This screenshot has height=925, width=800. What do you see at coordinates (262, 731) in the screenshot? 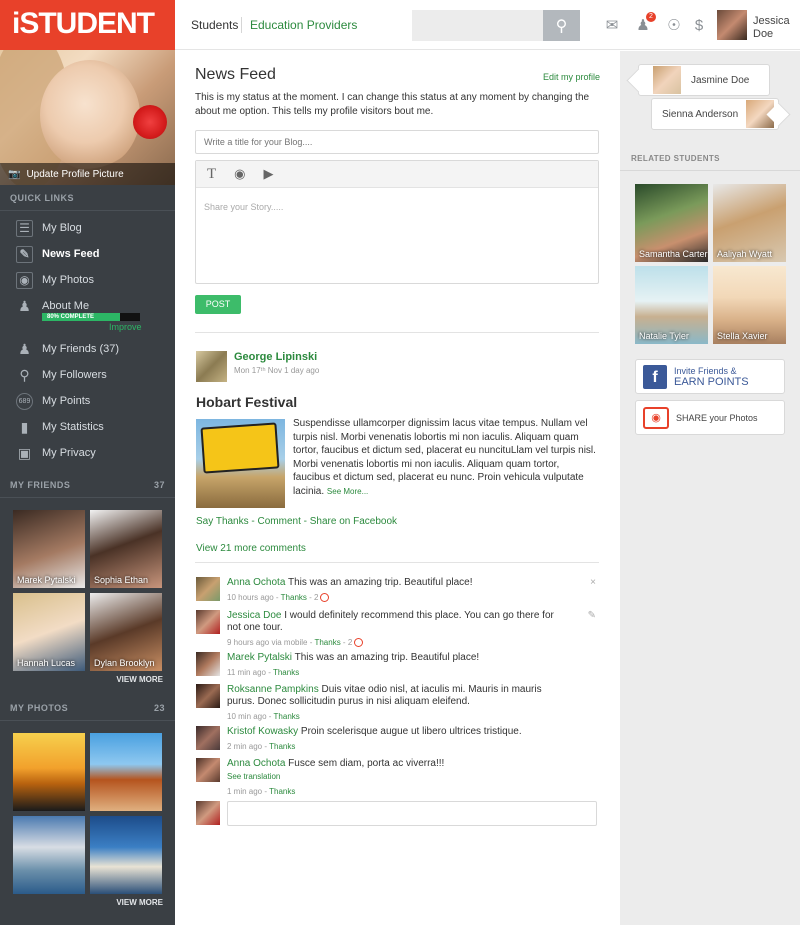
I see `comment-author: Kristof Kowasky` at bounding box center [262, 731].